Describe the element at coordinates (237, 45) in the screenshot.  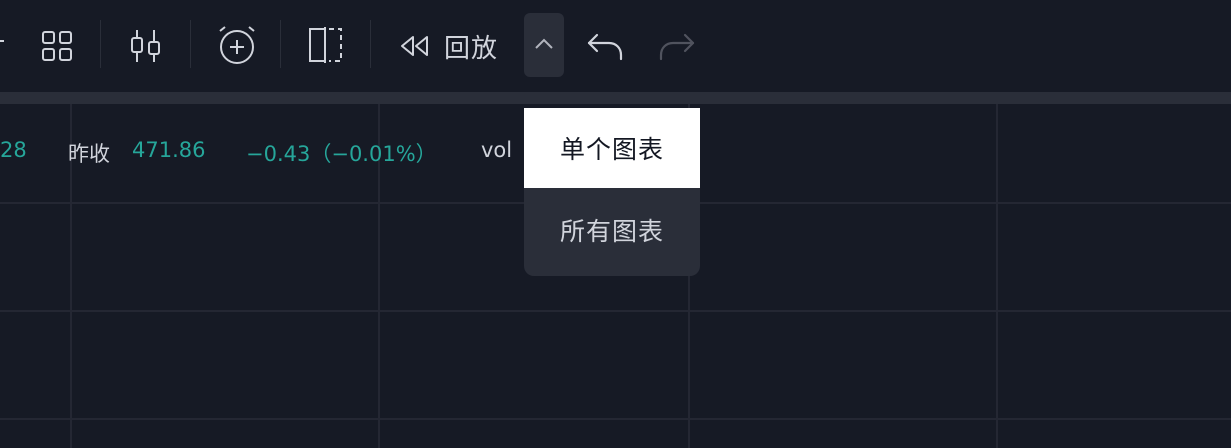
I see `alert-clock-icon` at that location.